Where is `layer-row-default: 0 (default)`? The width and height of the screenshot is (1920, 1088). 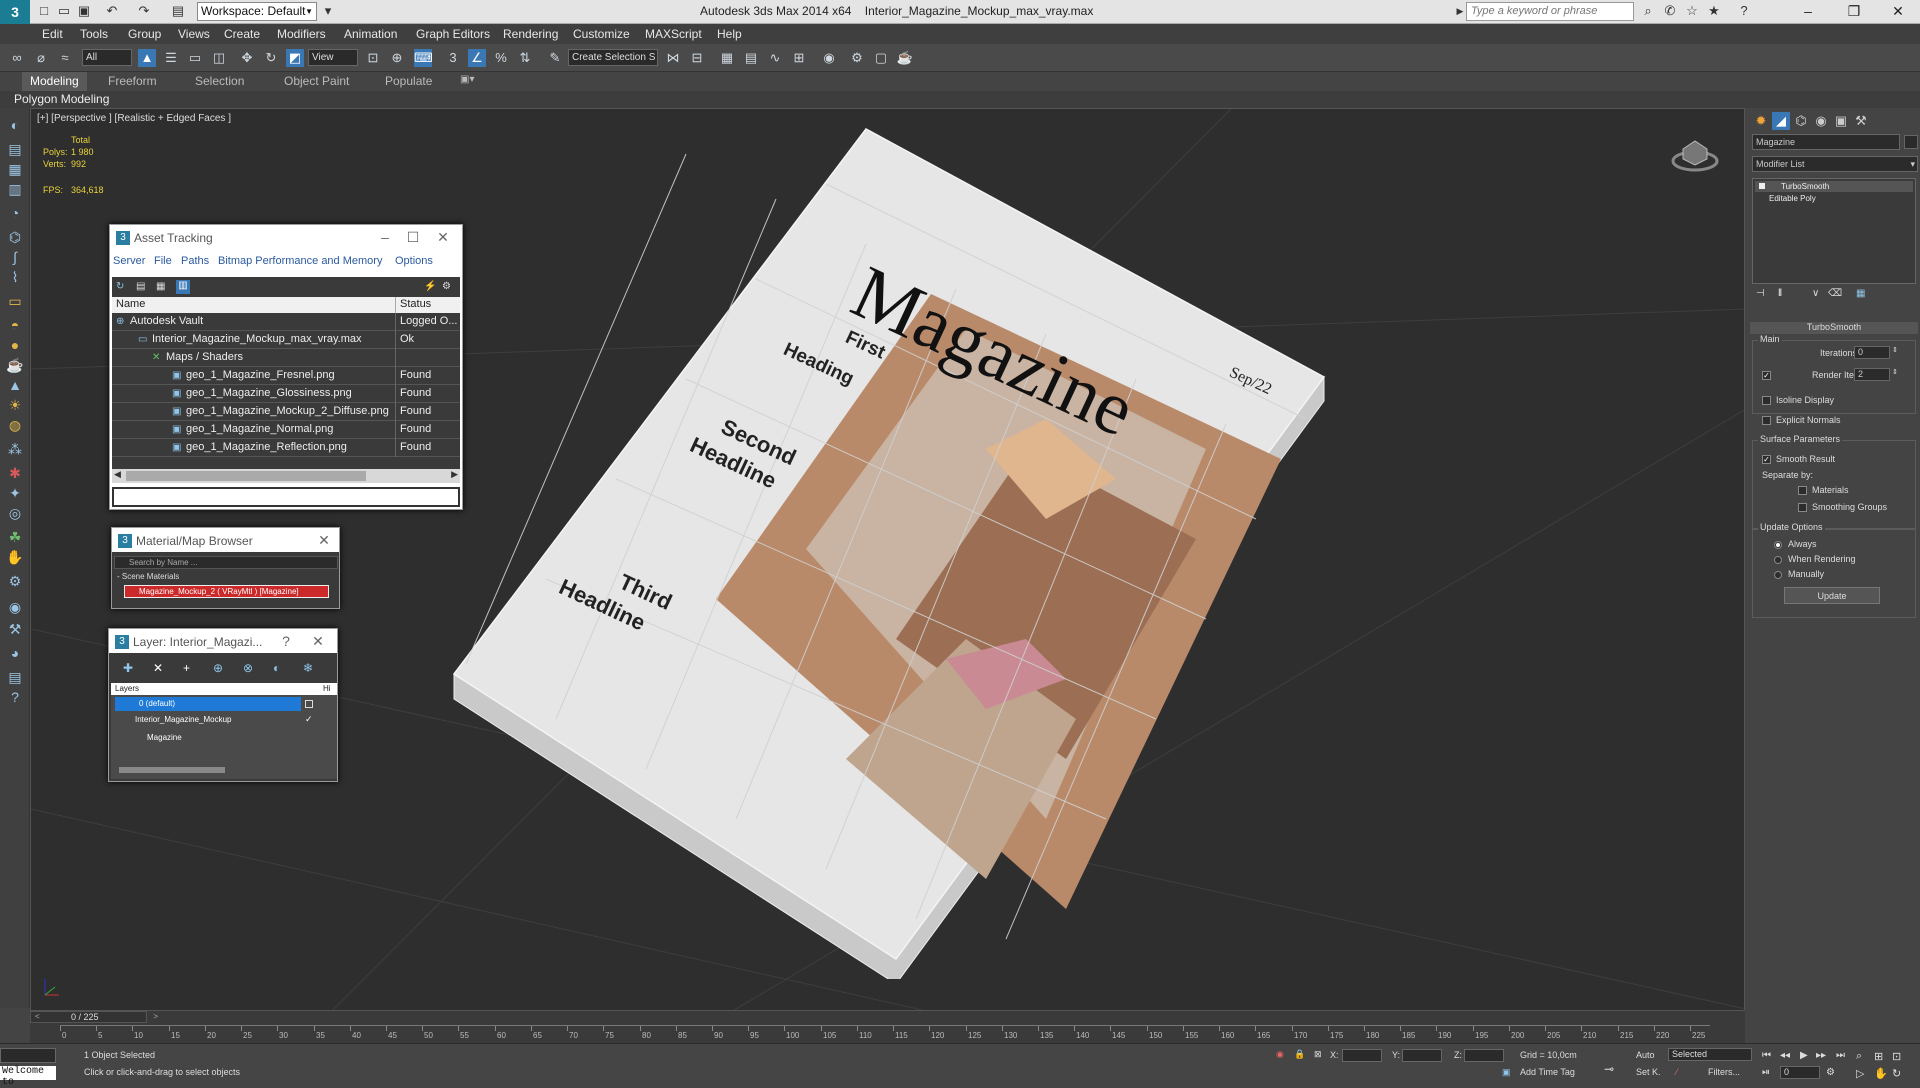 layer-row-default: 0 (default) is located at coordinates (208, 704).